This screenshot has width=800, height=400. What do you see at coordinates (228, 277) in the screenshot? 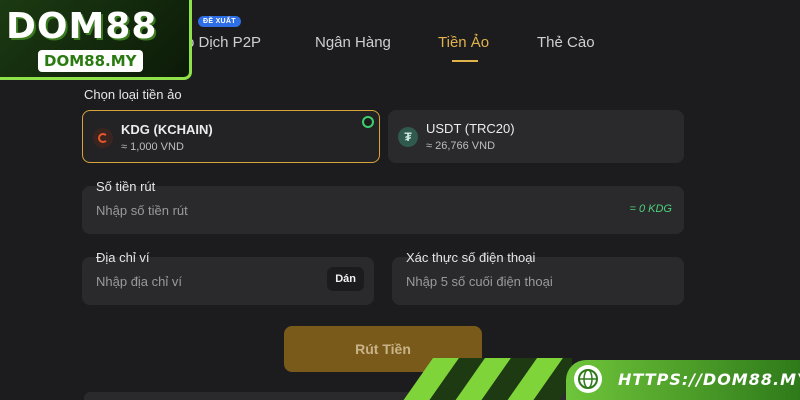
I see `wallet-field: Địa chỉ ví Nhập địa chỉ ví Dán` at bounding box center [228, 277].